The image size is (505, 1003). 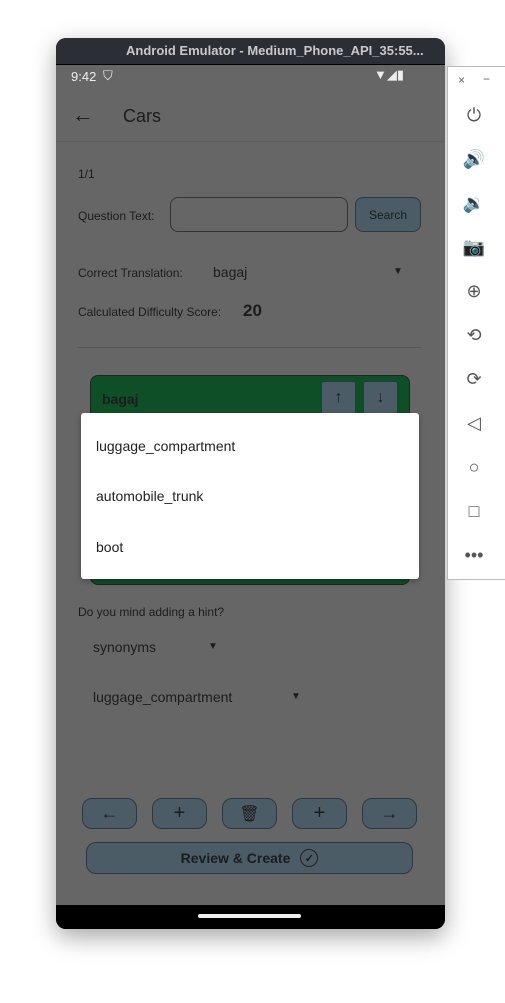 What do you see at coordinates (389, 74) in the screenshot?
I see `signal-battery-icon: ▼◢▮` at bounding box center [389, 74].